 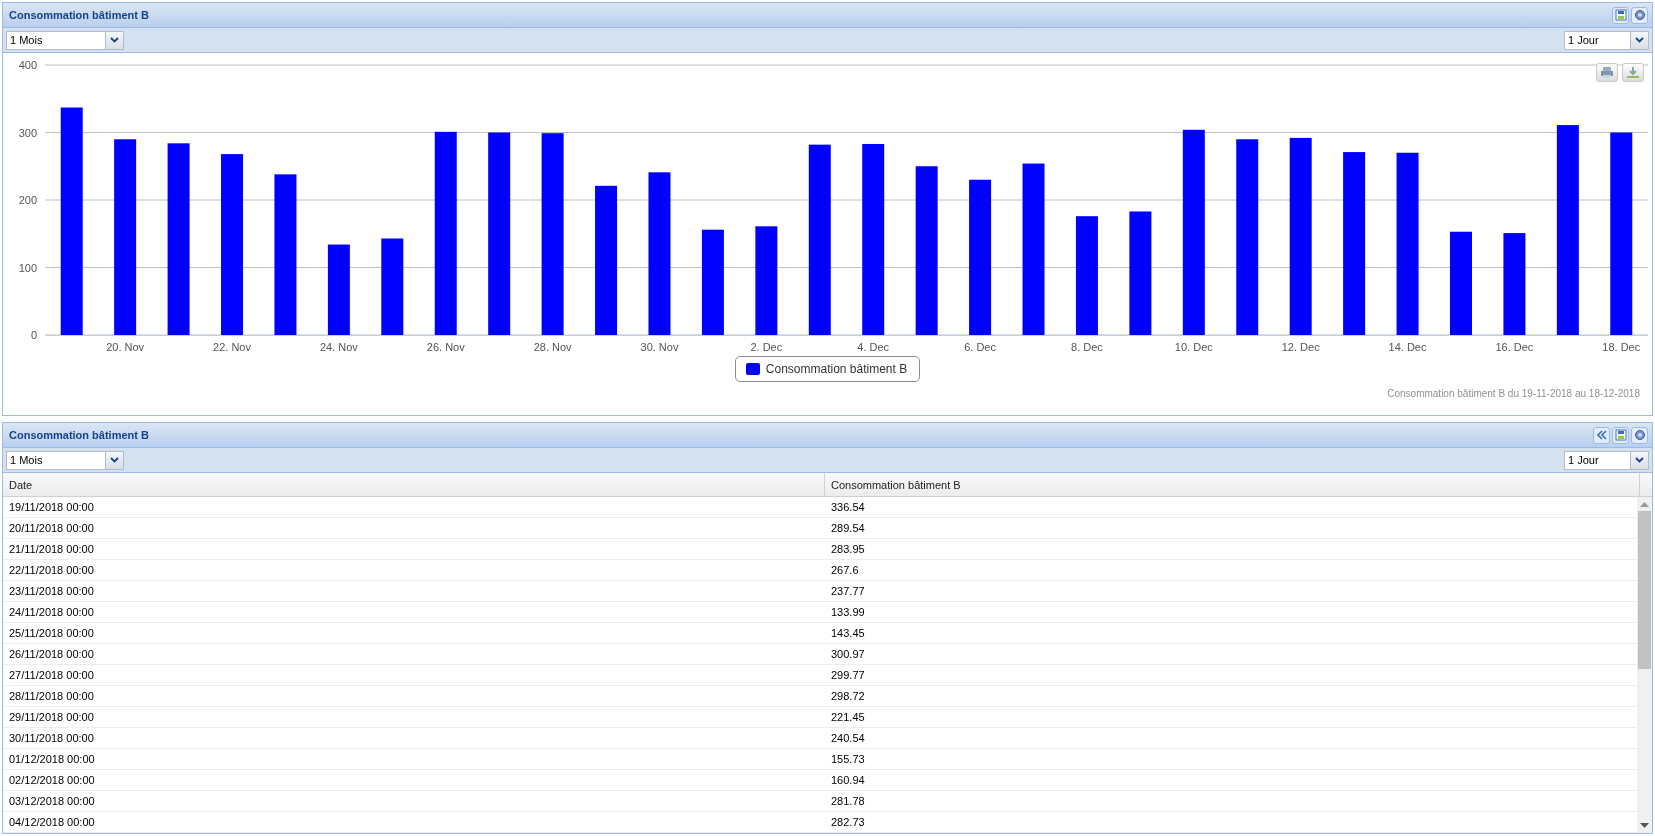 What do you see at coordinates (845, 570) in the screenshot?
I see `table-cell-text: 267.6` at bounding box center [845, 570].